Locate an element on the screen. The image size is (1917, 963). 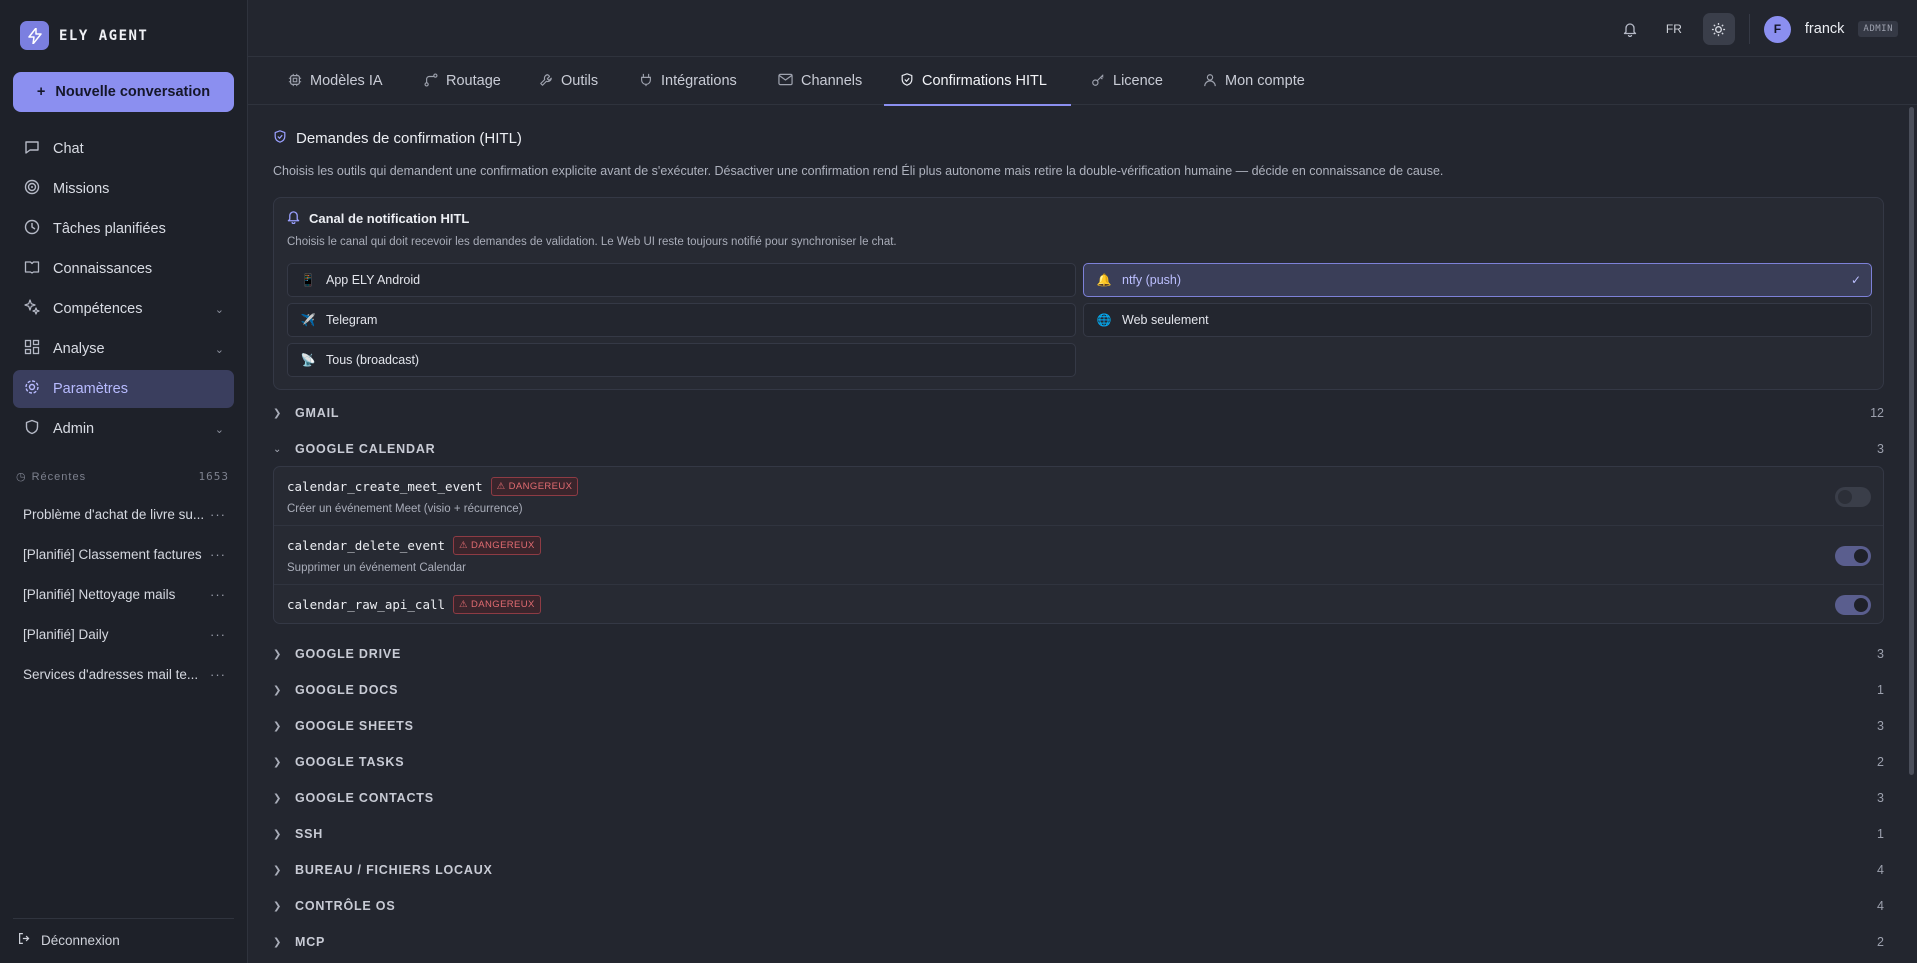
sidebar-item-knowledge: Connaissances is located at coordinates (123, 269).